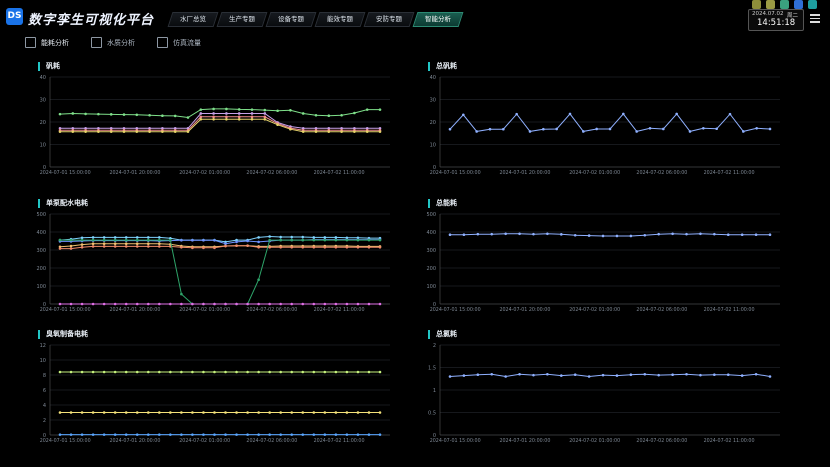 The width and height of the screenshot is (830, 467). What do you see at coordinates (434, 391) in the screenshot?
I see `y-tick-label: 1` at bounding box center [434, 391].